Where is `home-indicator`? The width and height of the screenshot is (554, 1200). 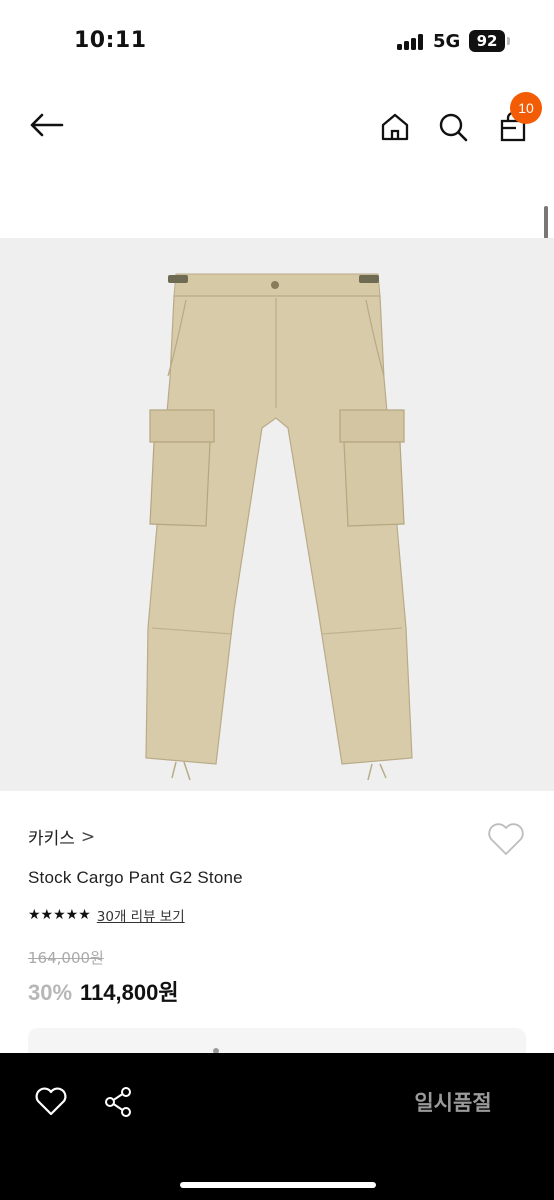
home-indicator is located at coordinates (278, 1185).